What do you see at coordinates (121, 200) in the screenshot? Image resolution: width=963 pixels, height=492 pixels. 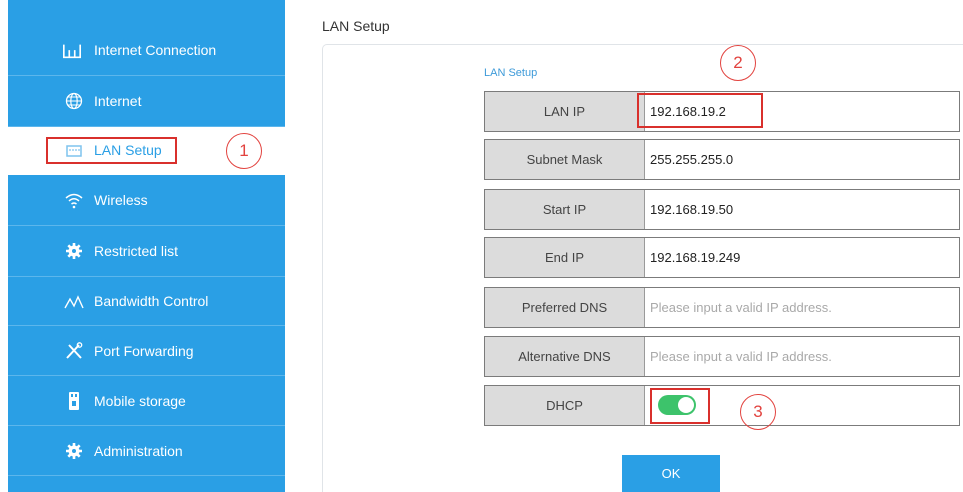 I see `sidebar-item-label: Wireless` at bounding box center [121, 200].